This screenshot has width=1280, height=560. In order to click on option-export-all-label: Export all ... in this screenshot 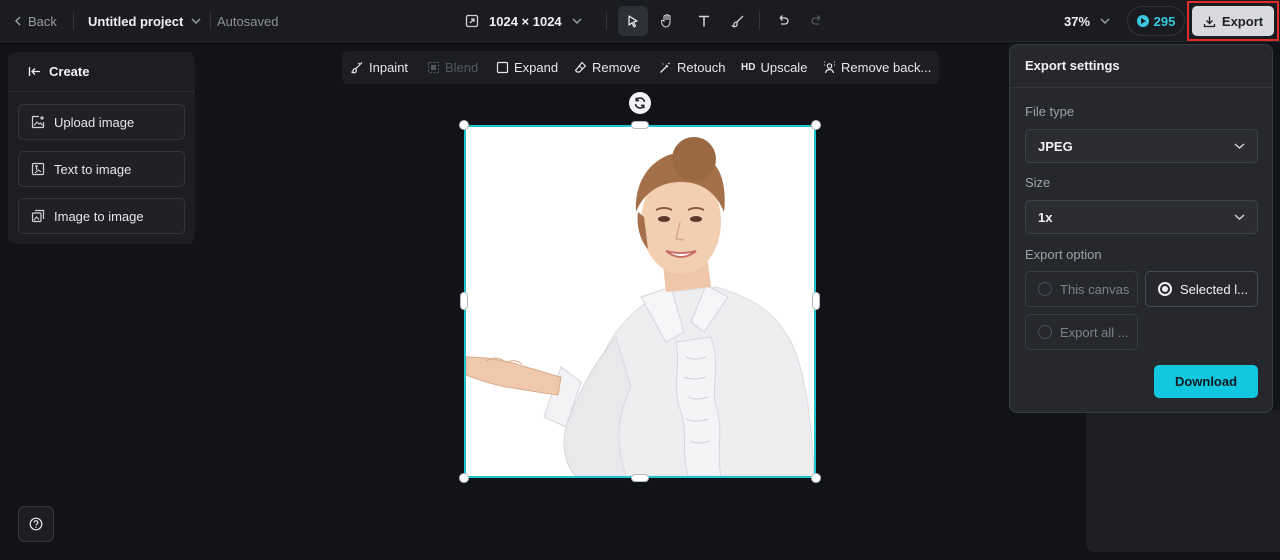, I will do `click(1094, 332)`.